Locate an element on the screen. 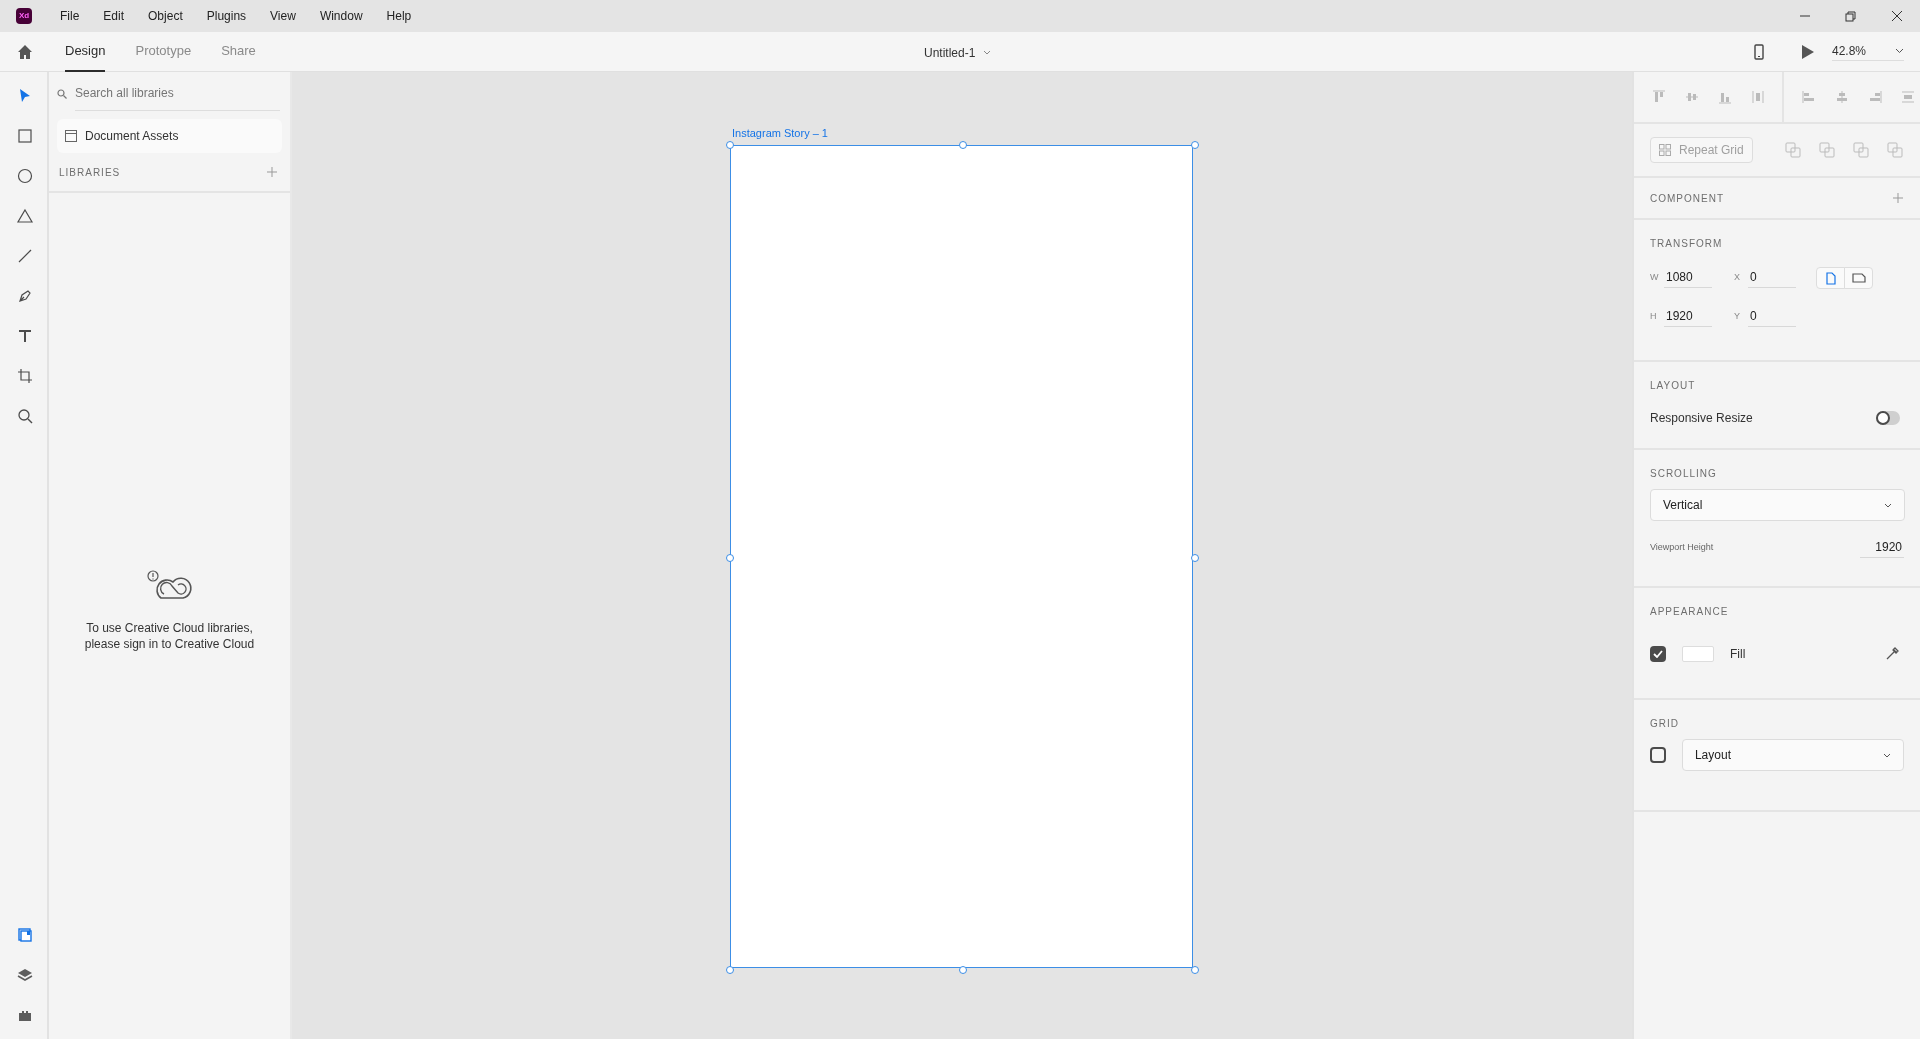  toggle-switch is located at coordinates (1888, 418).